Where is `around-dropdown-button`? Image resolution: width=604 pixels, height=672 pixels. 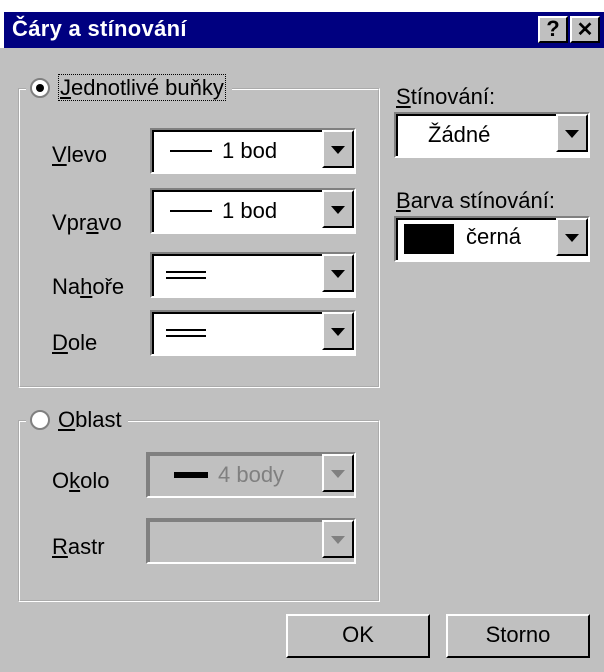 around-dropdown-button is located at coordinates (338, 473).